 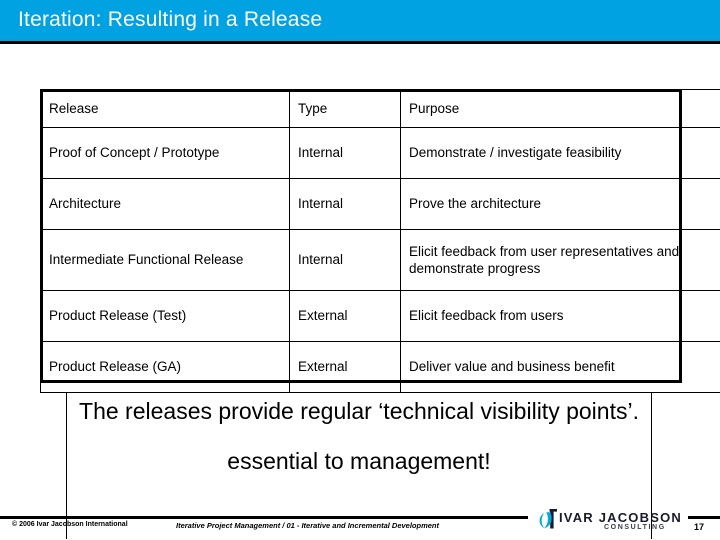 I want to click on footer-rule-right, so click(x=704, y=517).